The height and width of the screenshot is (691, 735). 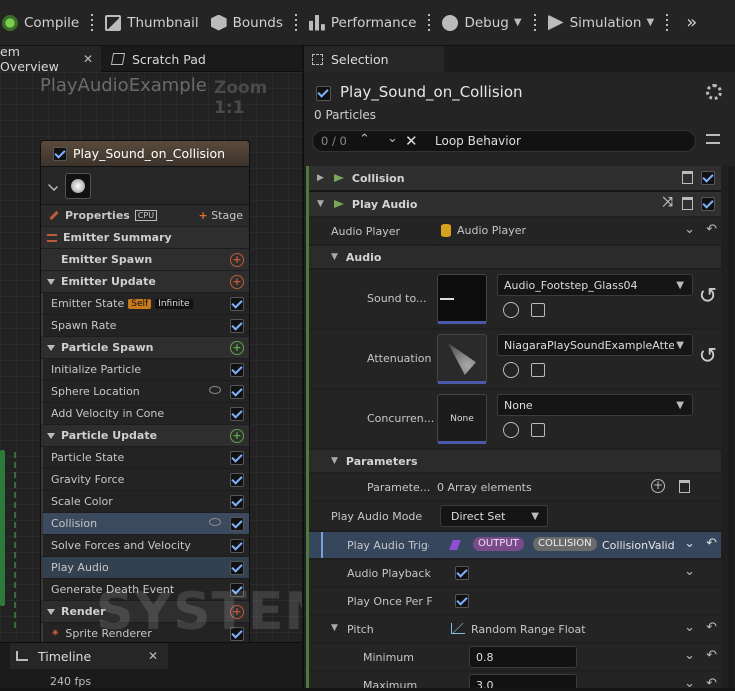 What do you see at coordinates (145, 348) in the screenshot?
I see `stack-section-particle-spawn: Particle Spawn +` at bounding box center [145, 348].